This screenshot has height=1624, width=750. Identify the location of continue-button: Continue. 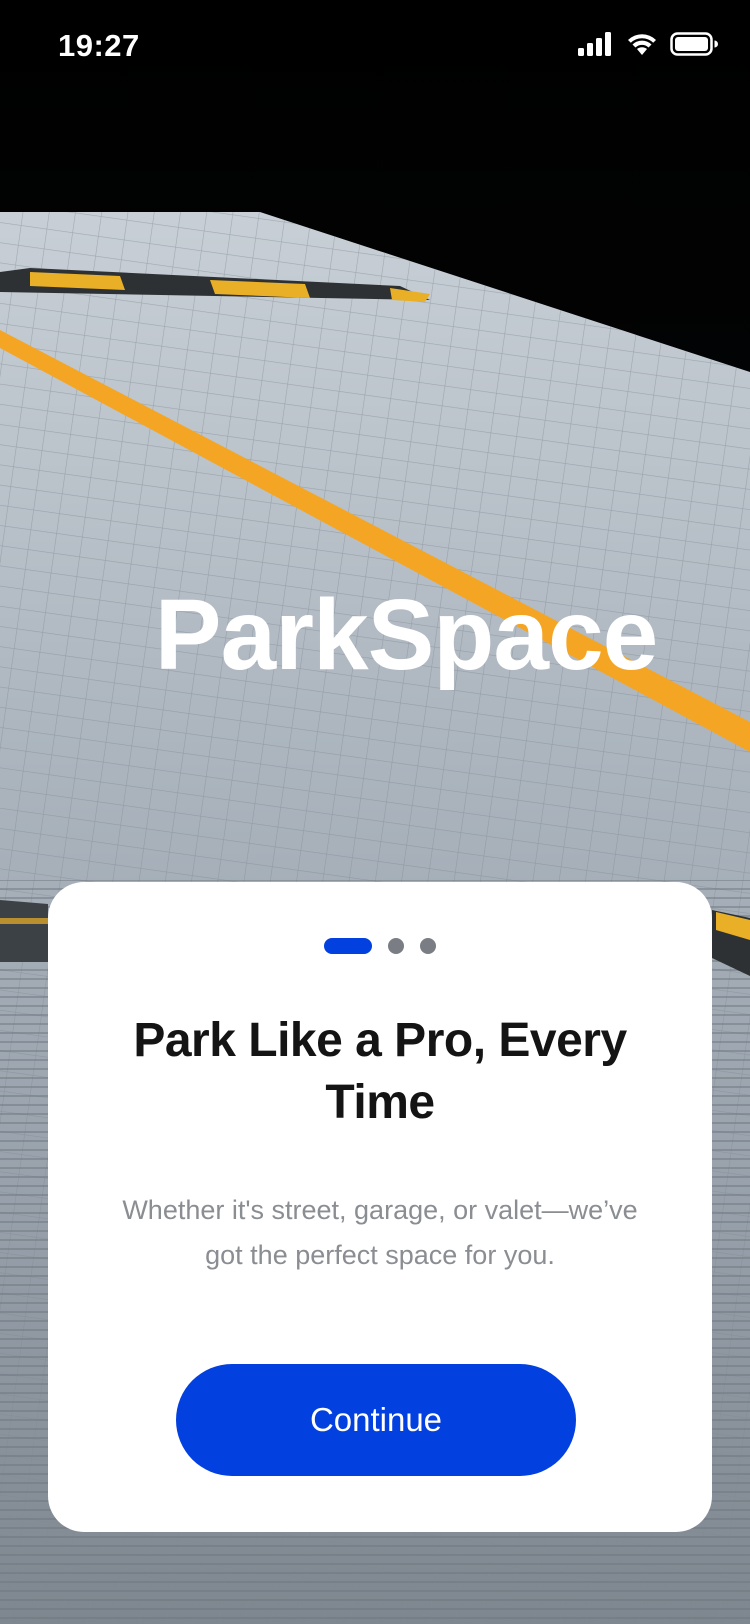
(376, 1420).